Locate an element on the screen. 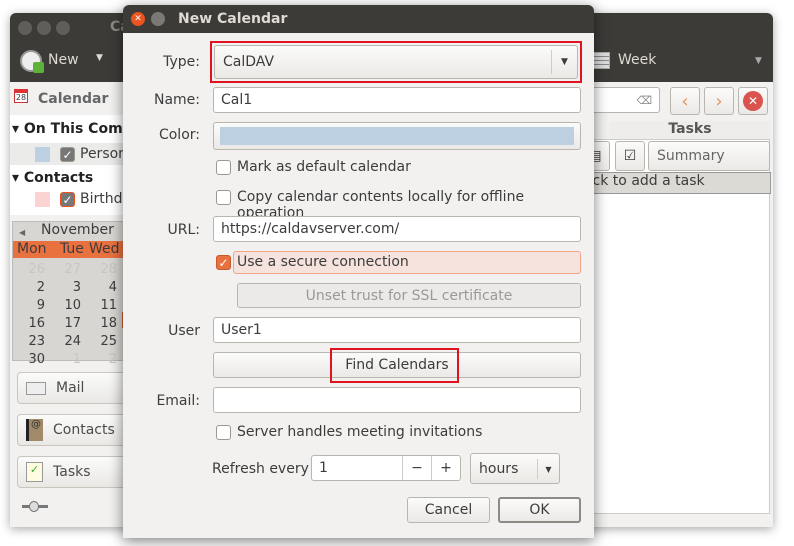  color-swatch is located at coordinates (397, 136).